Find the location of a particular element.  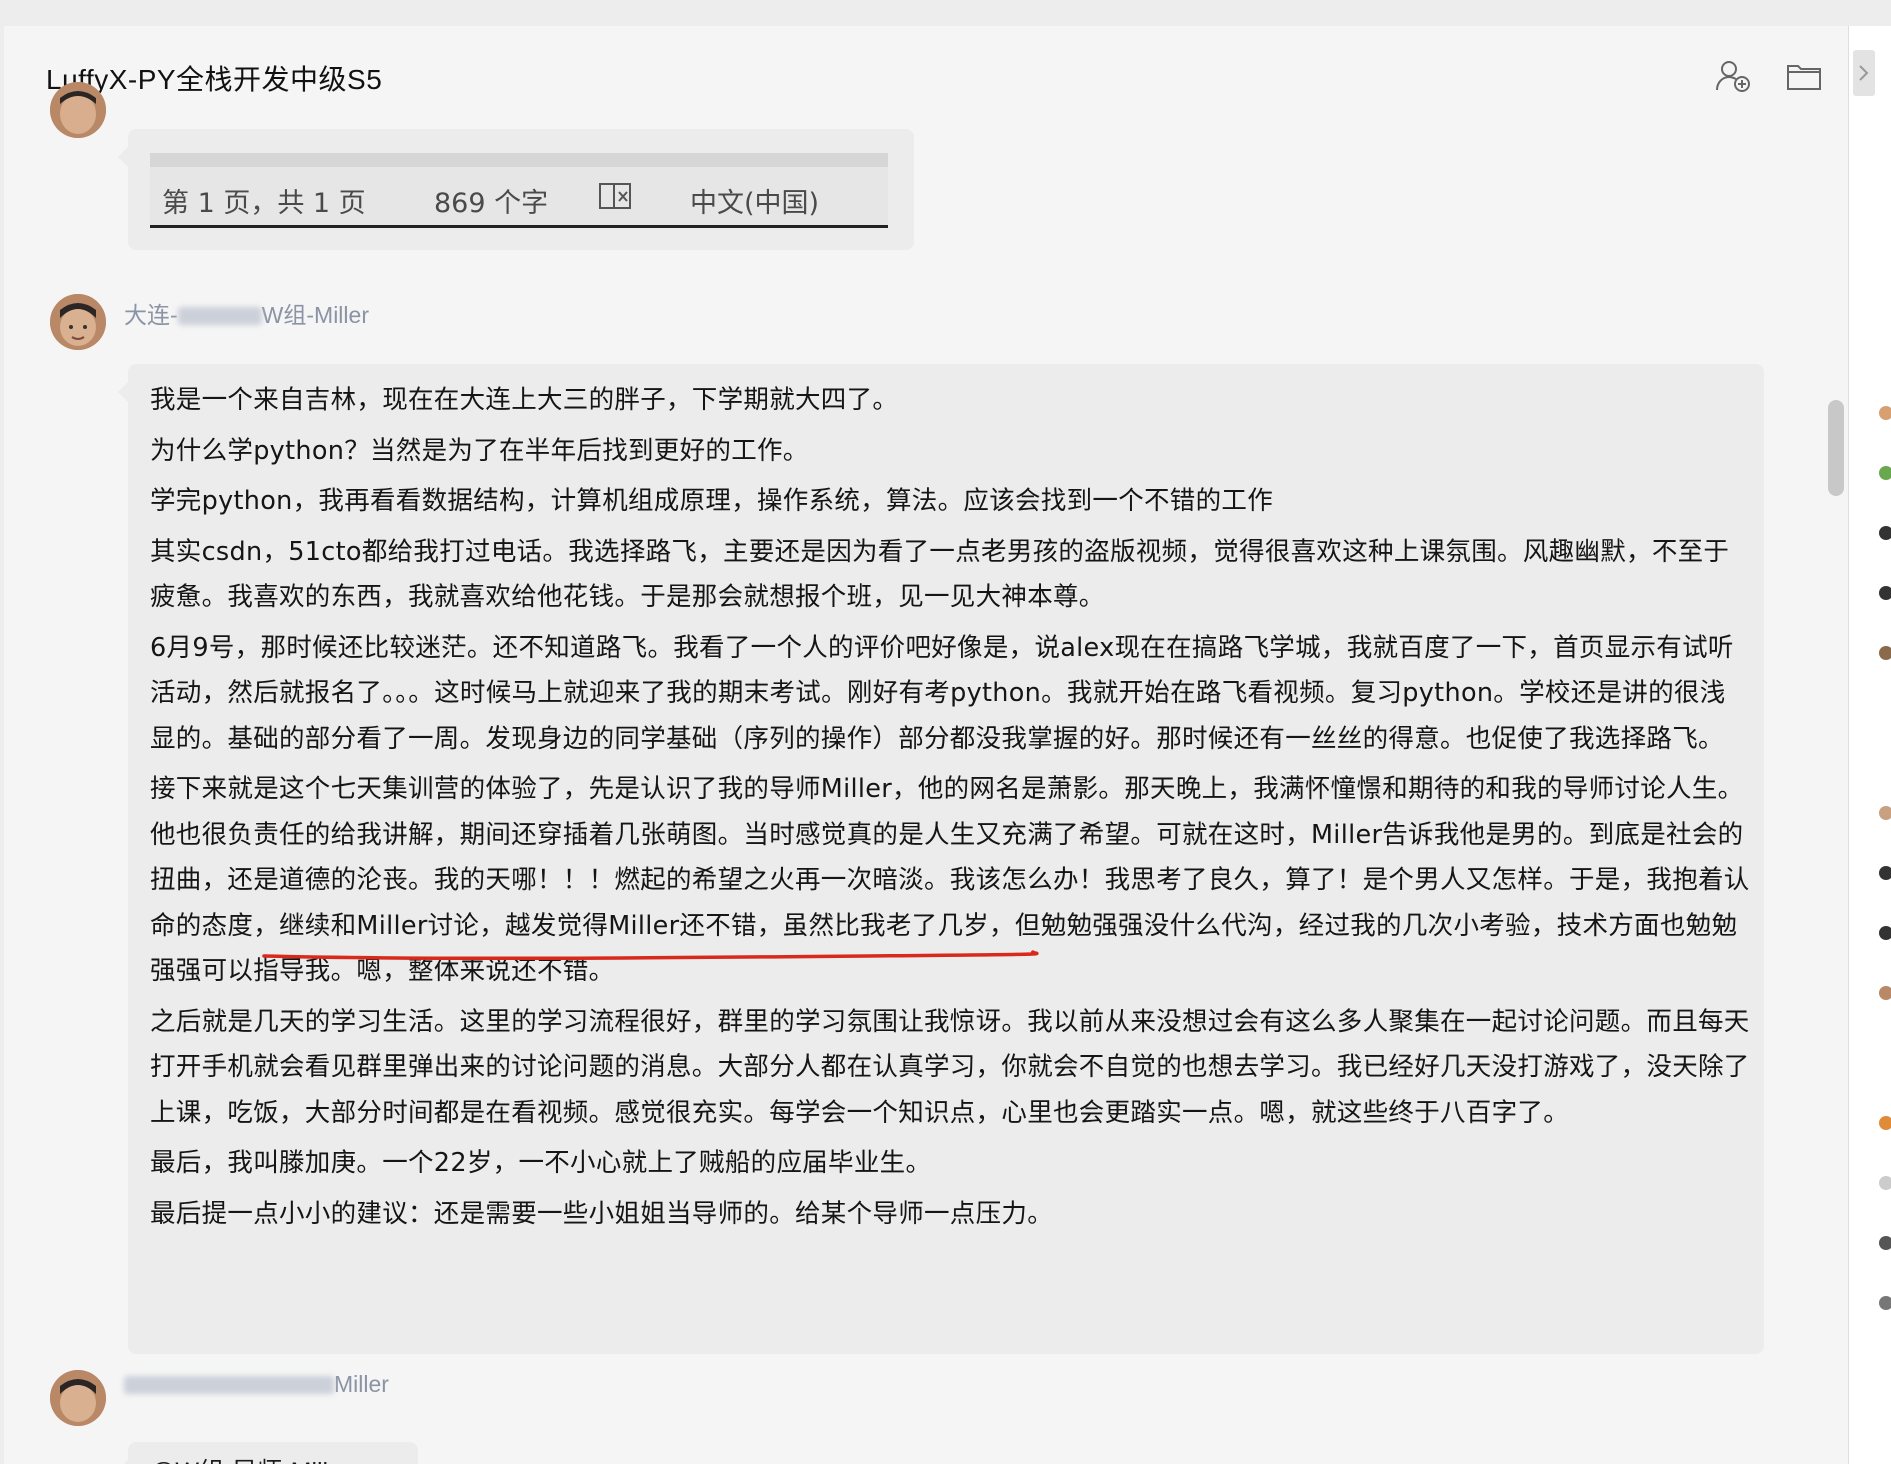

message-paragraph: 最后，我叫滕加庚。一个22岁，一不小心就上了贼船的应届毕业生。 is located at coordinates (541, 1163).